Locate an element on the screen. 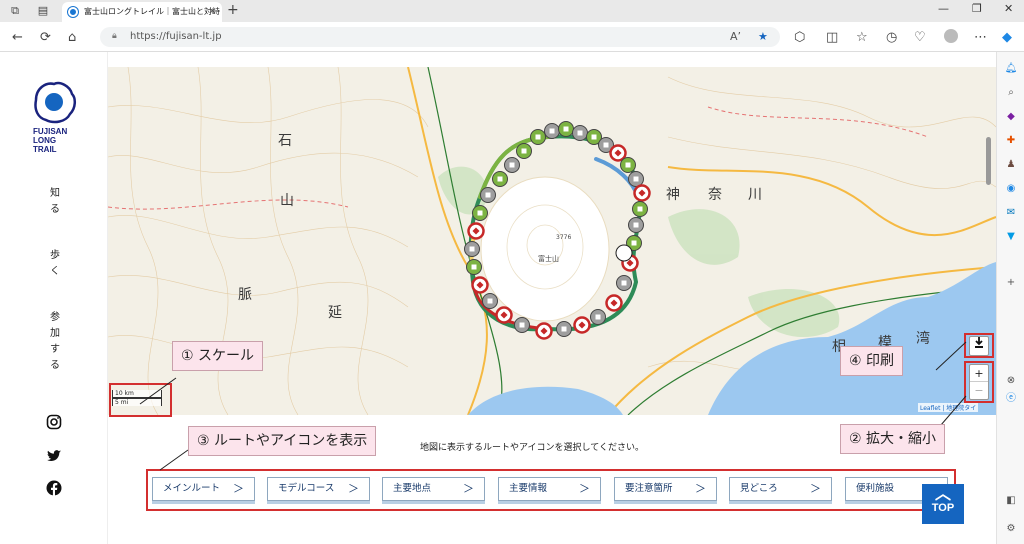 This screenshot has height=544, width=1024. browser-tab: 富士山ロングトレイル｜富士山と対峙 ✕ is located at coordinates (142, 12).